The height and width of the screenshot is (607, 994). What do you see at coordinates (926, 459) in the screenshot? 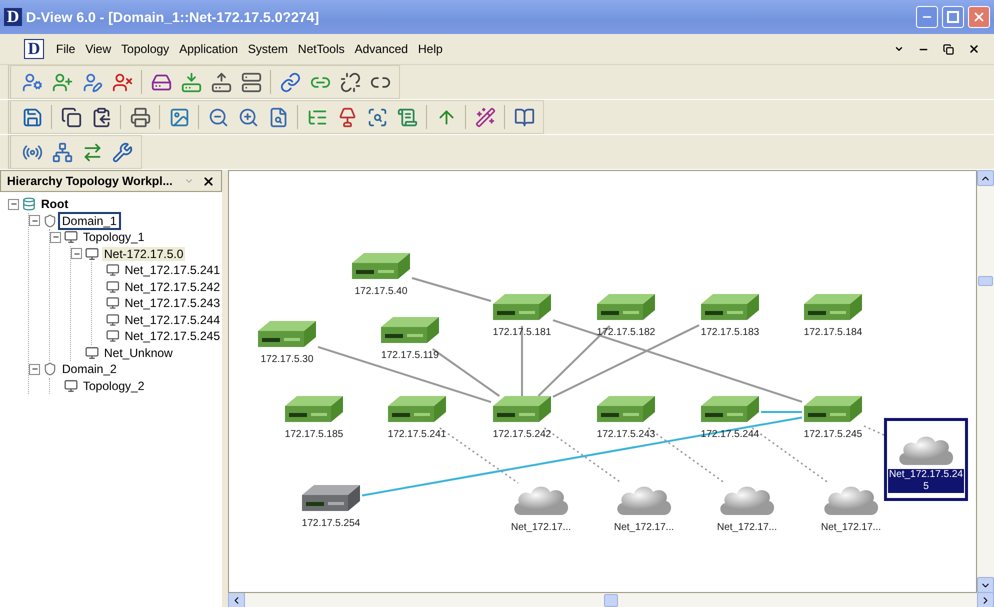
I see `selected-network-node: Net_172.17.5.245` at bounding box center [926, 459].